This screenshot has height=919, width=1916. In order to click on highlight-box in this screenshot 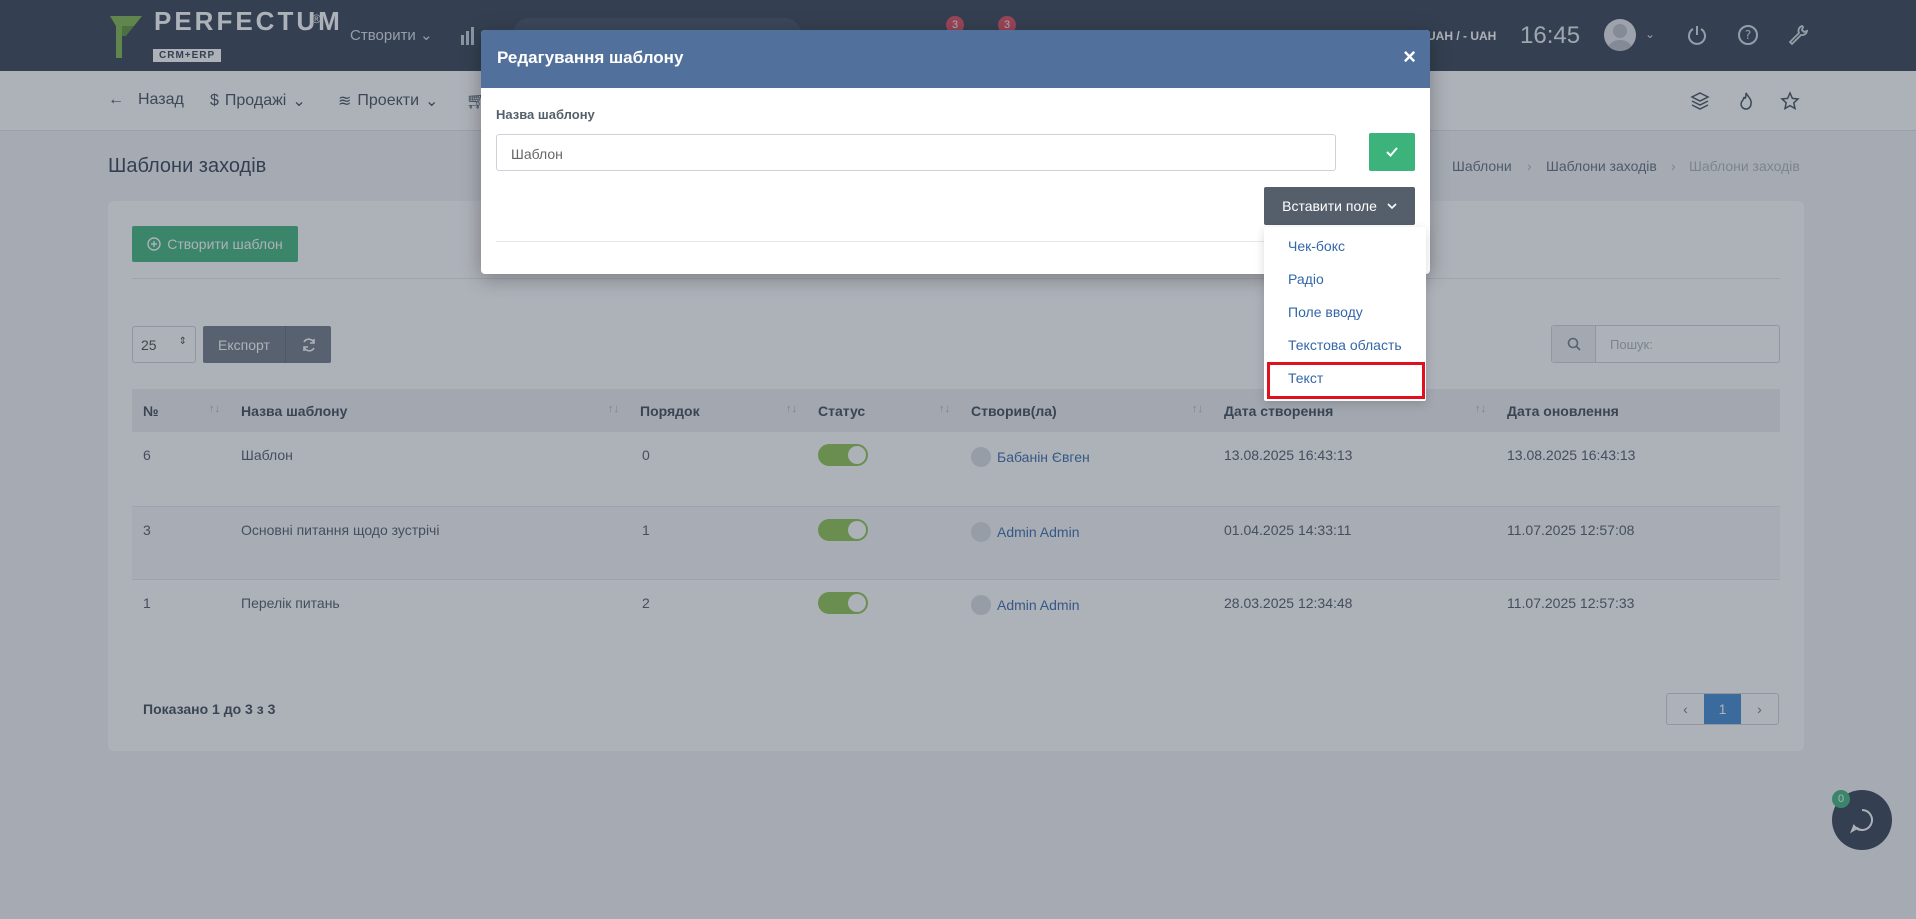, I will do `click(1346, 380)`.